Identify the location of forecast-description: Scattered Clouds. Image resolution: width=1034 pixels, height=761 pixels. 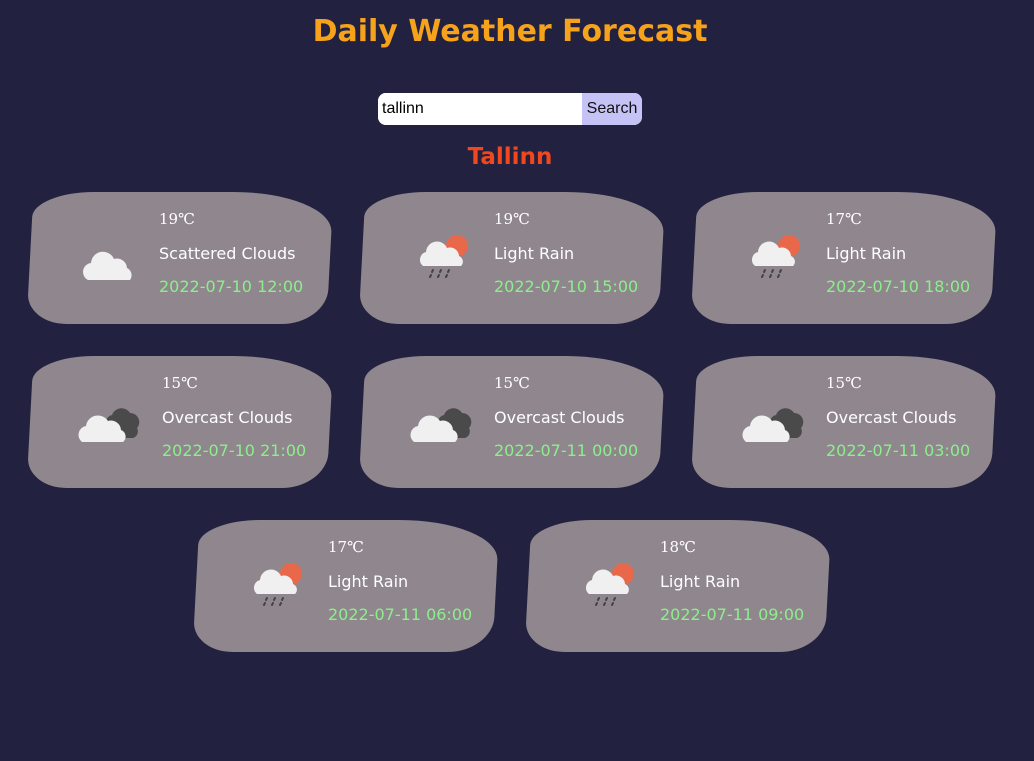
(227, 253).